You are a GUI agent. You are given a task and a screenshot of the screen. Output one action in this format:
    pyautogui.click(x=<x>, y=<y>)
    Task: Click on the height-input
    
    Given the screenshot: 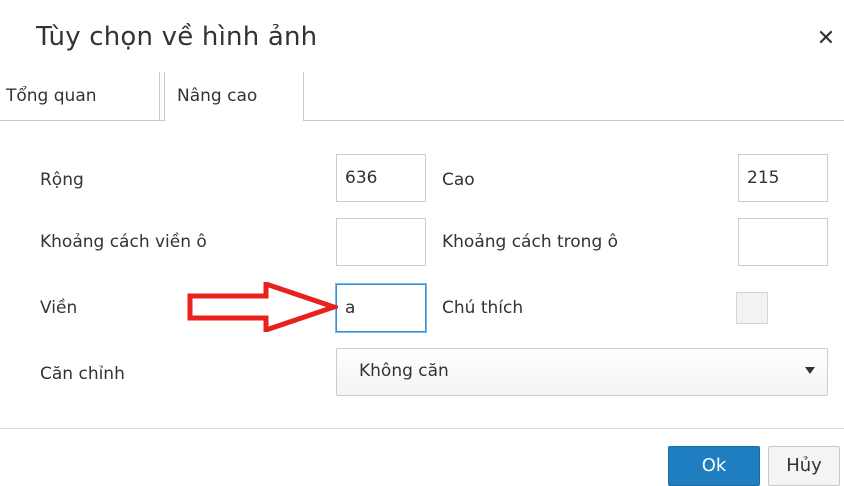 What is the action you would take?
    pyautogui.click(x=783, y=178)
    